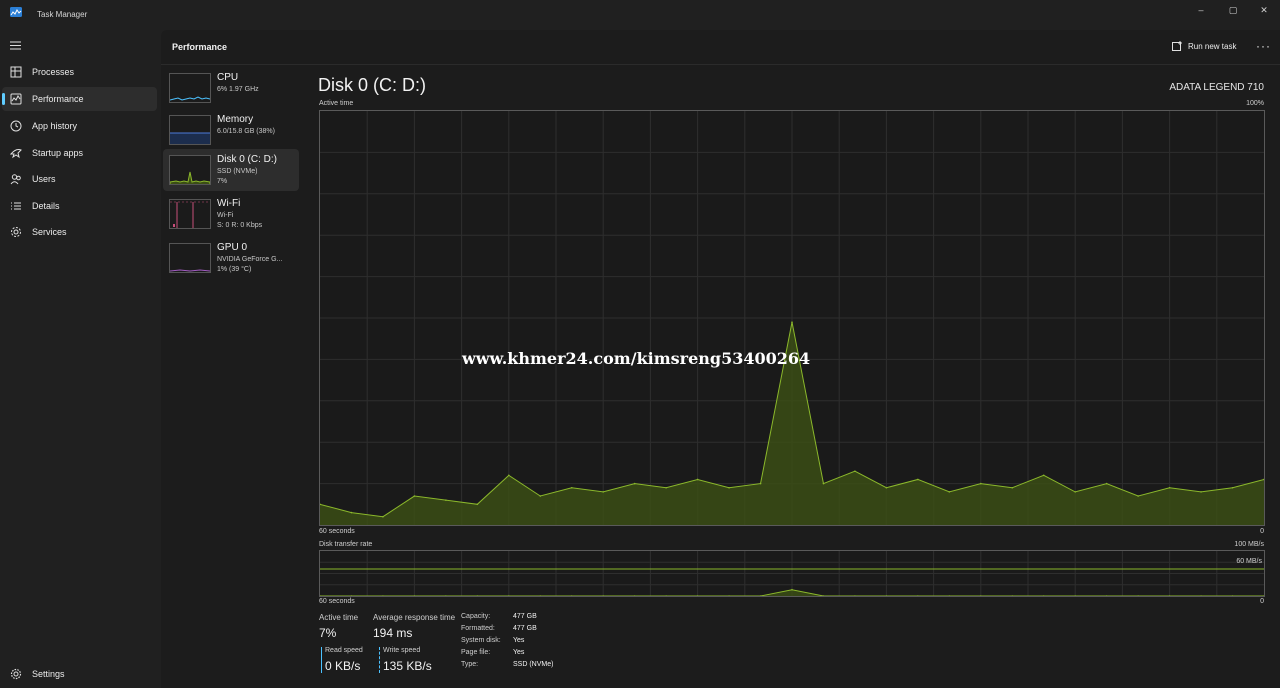 Image resolution: width=1280 pixels, height=688 pixels. What do you see at coordinates (1262, 601) in the screenshot?
I see `transfer-rate-min-label: 0` at bounding box center [1262, 601].